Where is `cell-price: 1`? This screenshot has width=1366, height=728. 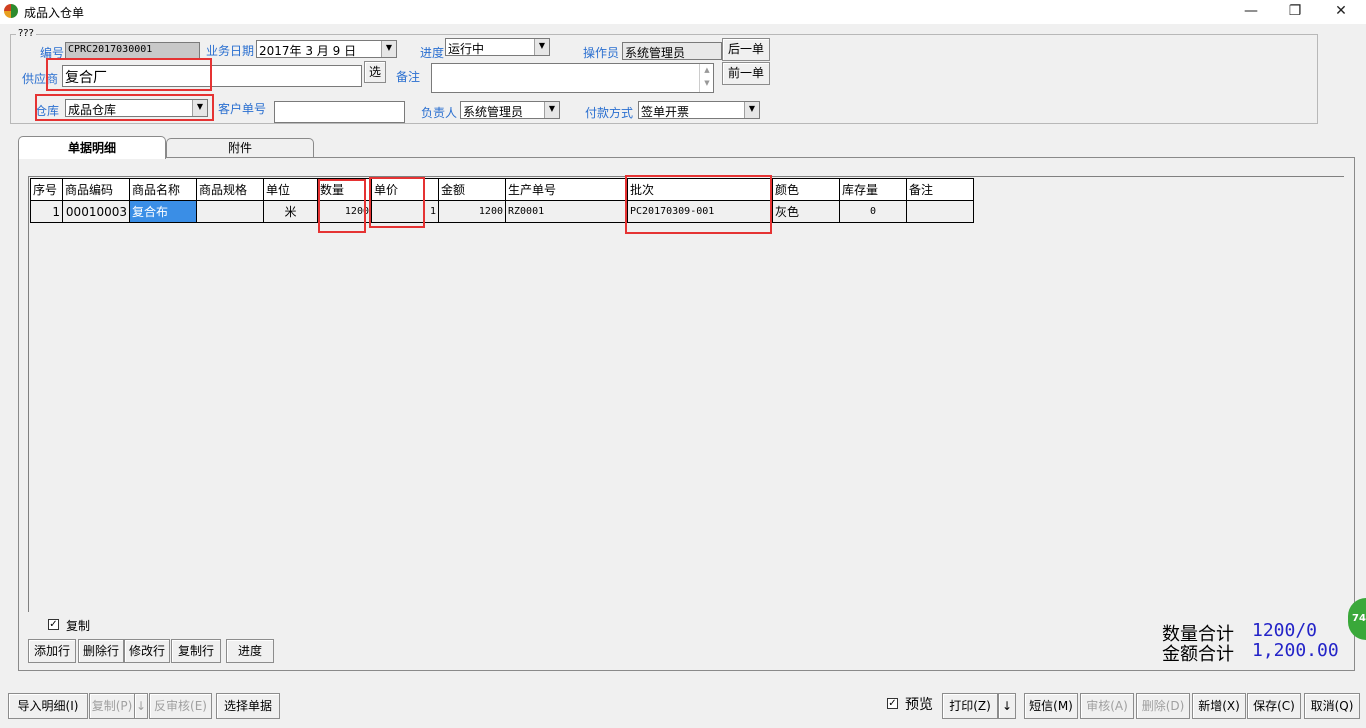 cell-price: 1 is located at coordinates (405, 211).